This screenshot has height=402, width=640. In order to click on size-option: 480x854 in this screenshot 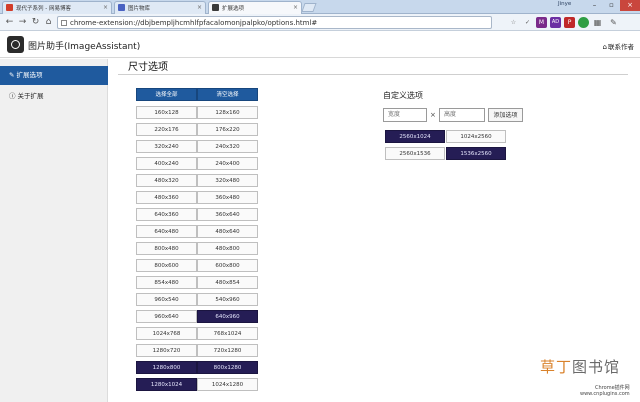, I will do `click(227, 282)`.